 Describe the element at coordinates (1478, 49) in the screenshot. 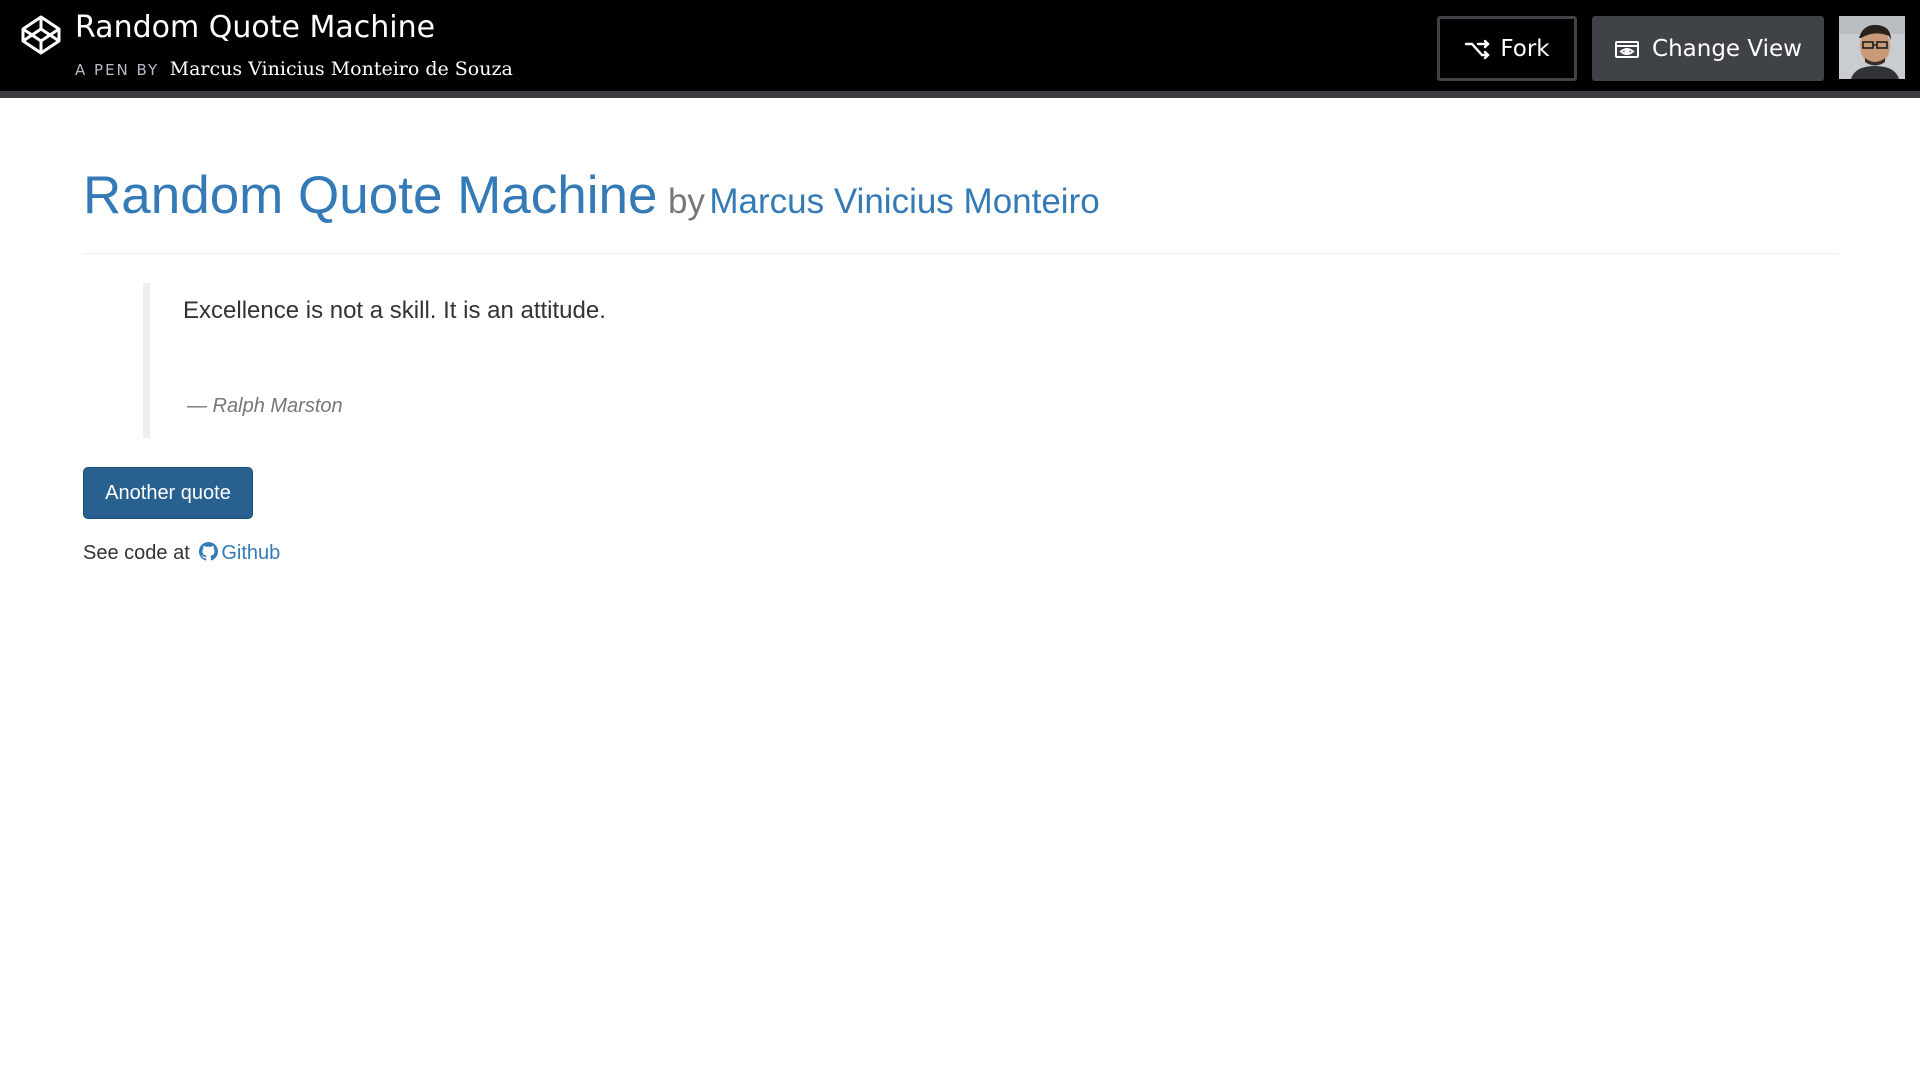

I see `fork-icon` at that location.